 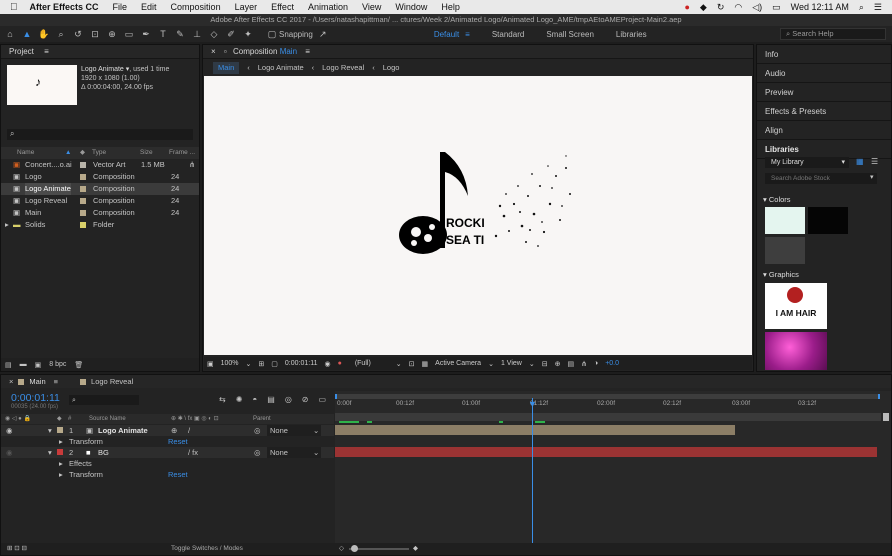 I want to click on project-item: ▣ Main Composition 24, so click(x=100, y=213).